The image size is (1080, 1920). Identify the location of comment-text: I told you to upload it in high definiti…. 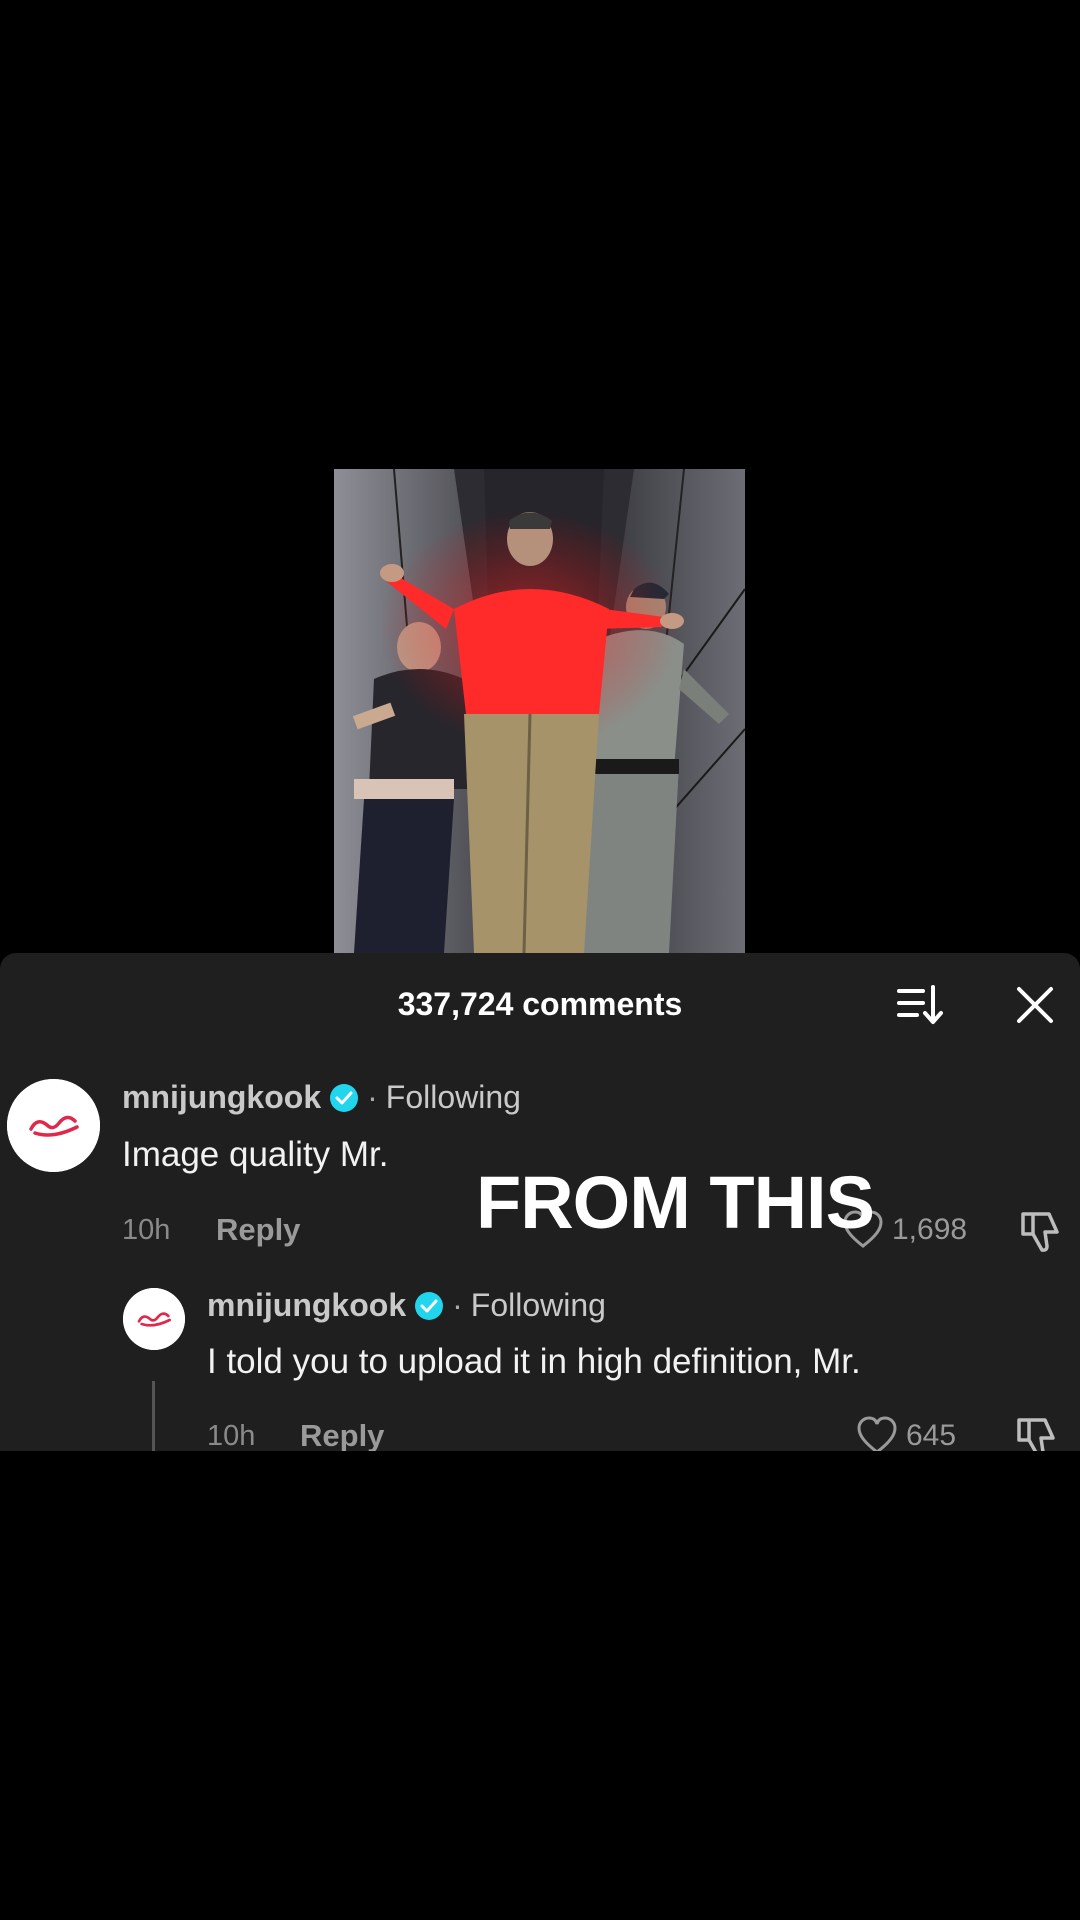
(534, 1361).